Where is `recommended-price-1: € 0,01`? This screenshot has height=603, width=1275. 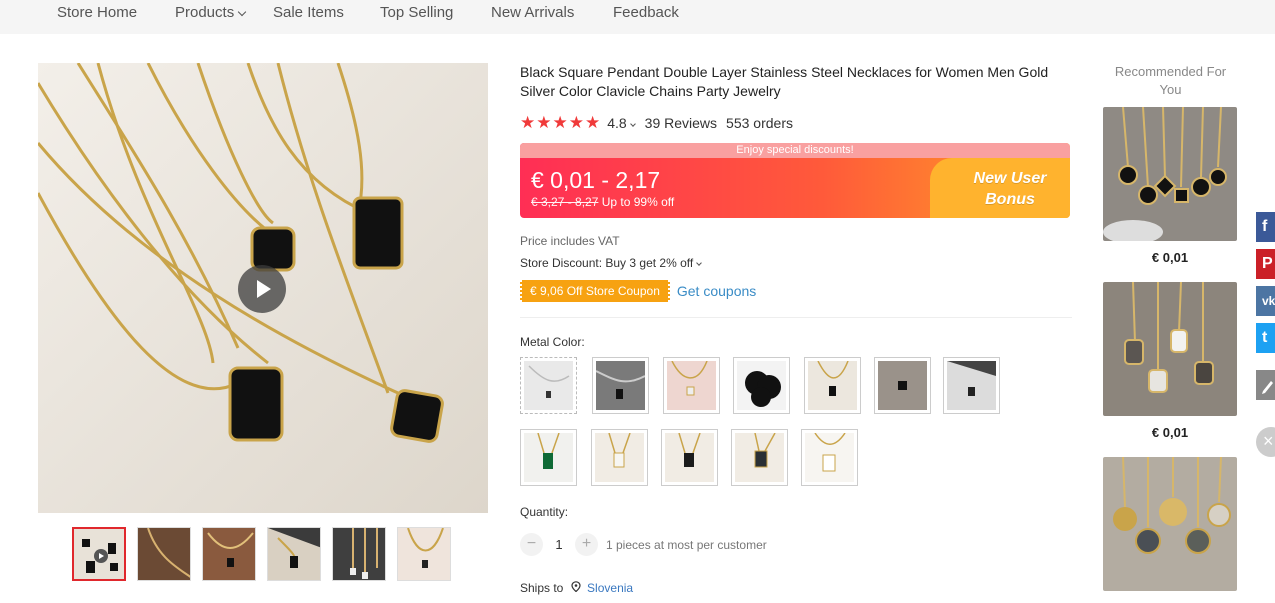
recommended-price-1: € 0,01 is located at coordinates (1170, 257).